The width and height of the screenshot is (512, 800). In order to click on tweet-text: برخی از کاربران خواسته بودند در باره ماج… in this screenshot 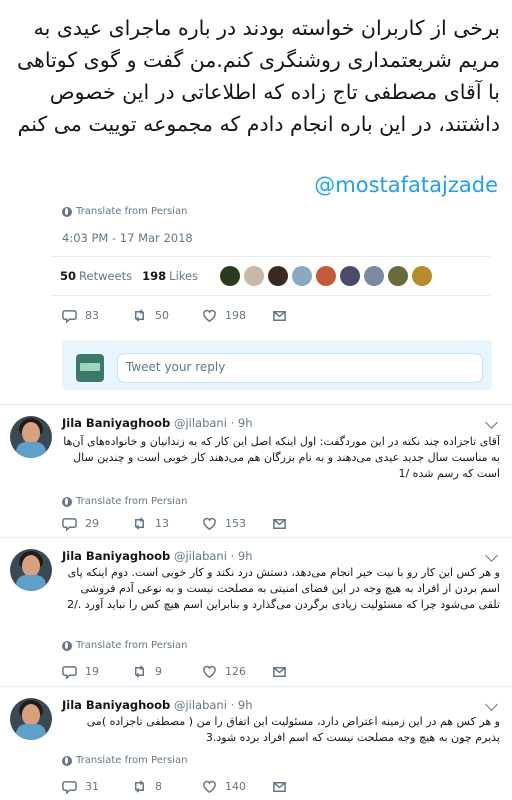, I will do `click(258, 76)`.